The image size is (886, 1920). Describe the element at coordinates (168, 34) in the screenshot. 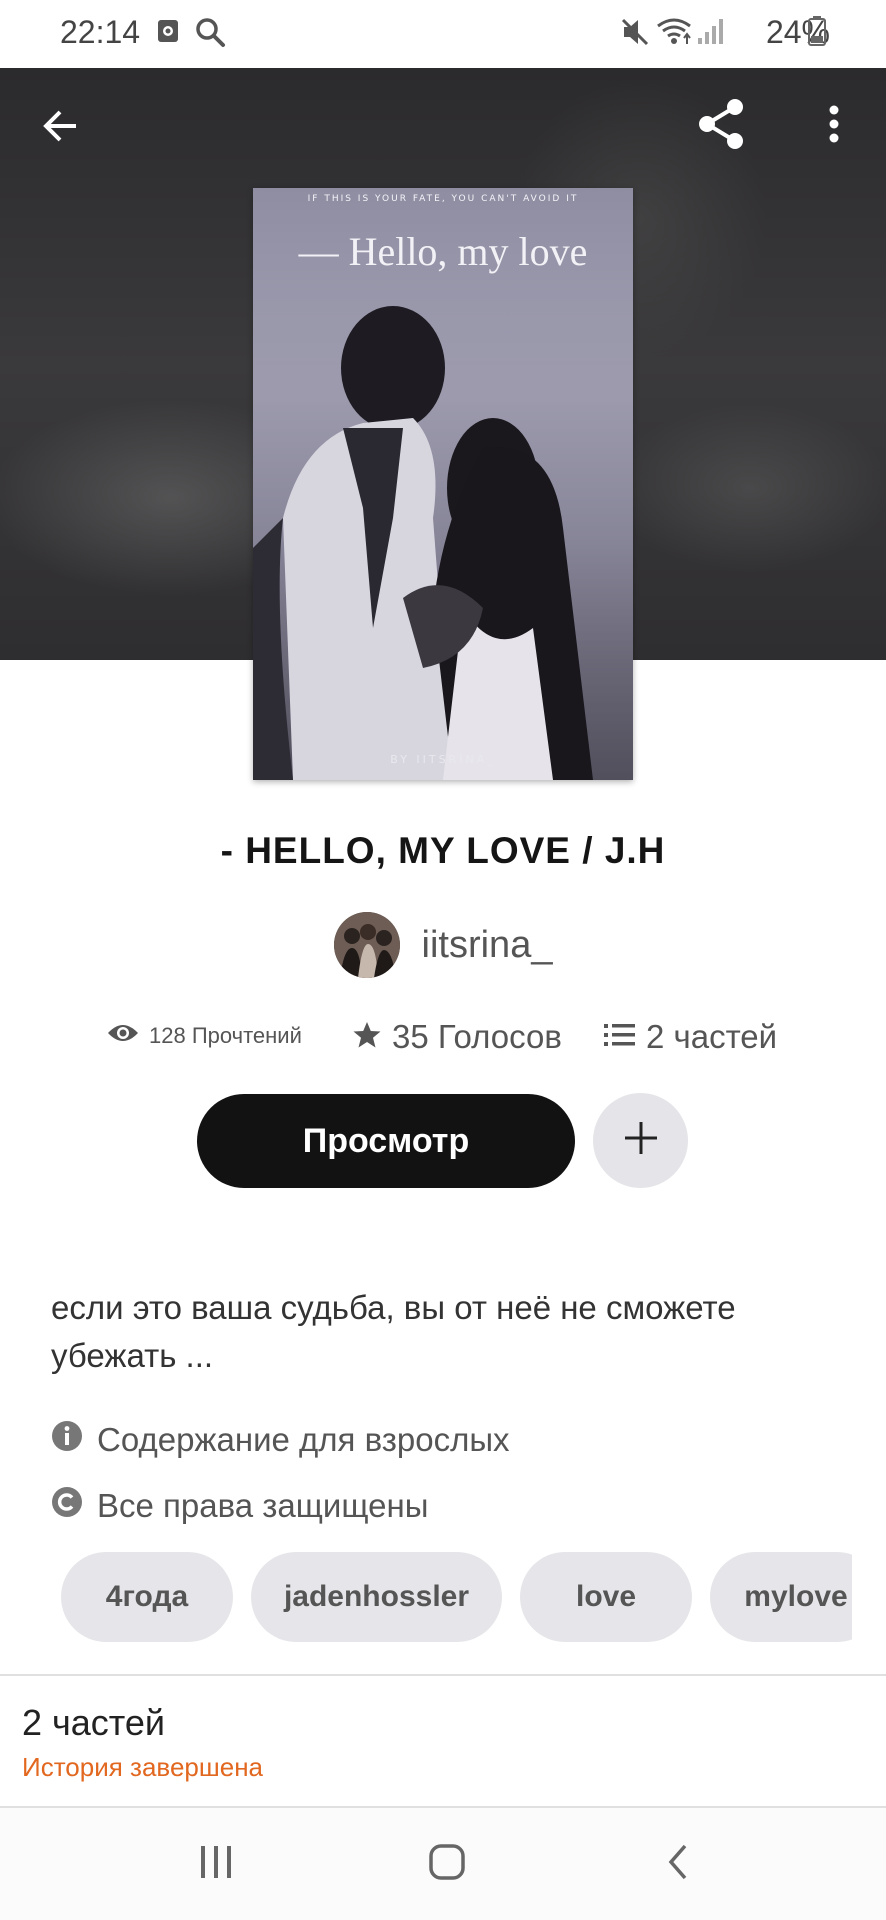

I see `screen-record-icon` at that location.